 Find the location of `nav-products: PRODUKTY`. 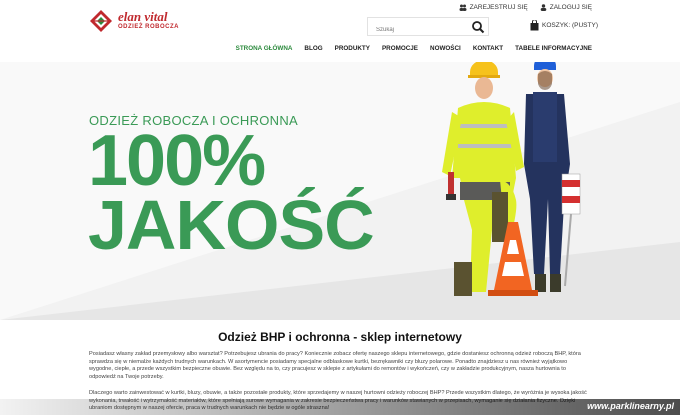

nav-products: PRODUKTY is located at coordinates (352, 48).